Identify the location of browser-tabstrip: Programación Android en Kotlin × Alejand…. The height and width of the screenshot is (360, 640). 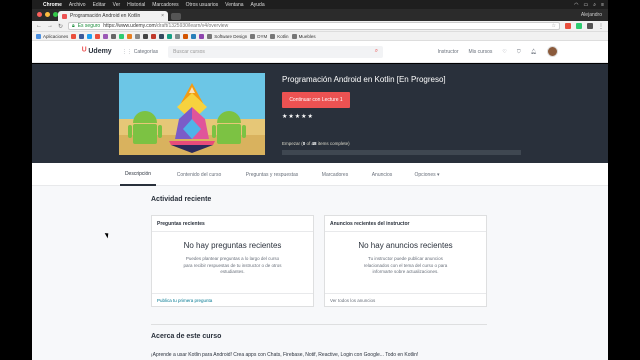
(320, 15).